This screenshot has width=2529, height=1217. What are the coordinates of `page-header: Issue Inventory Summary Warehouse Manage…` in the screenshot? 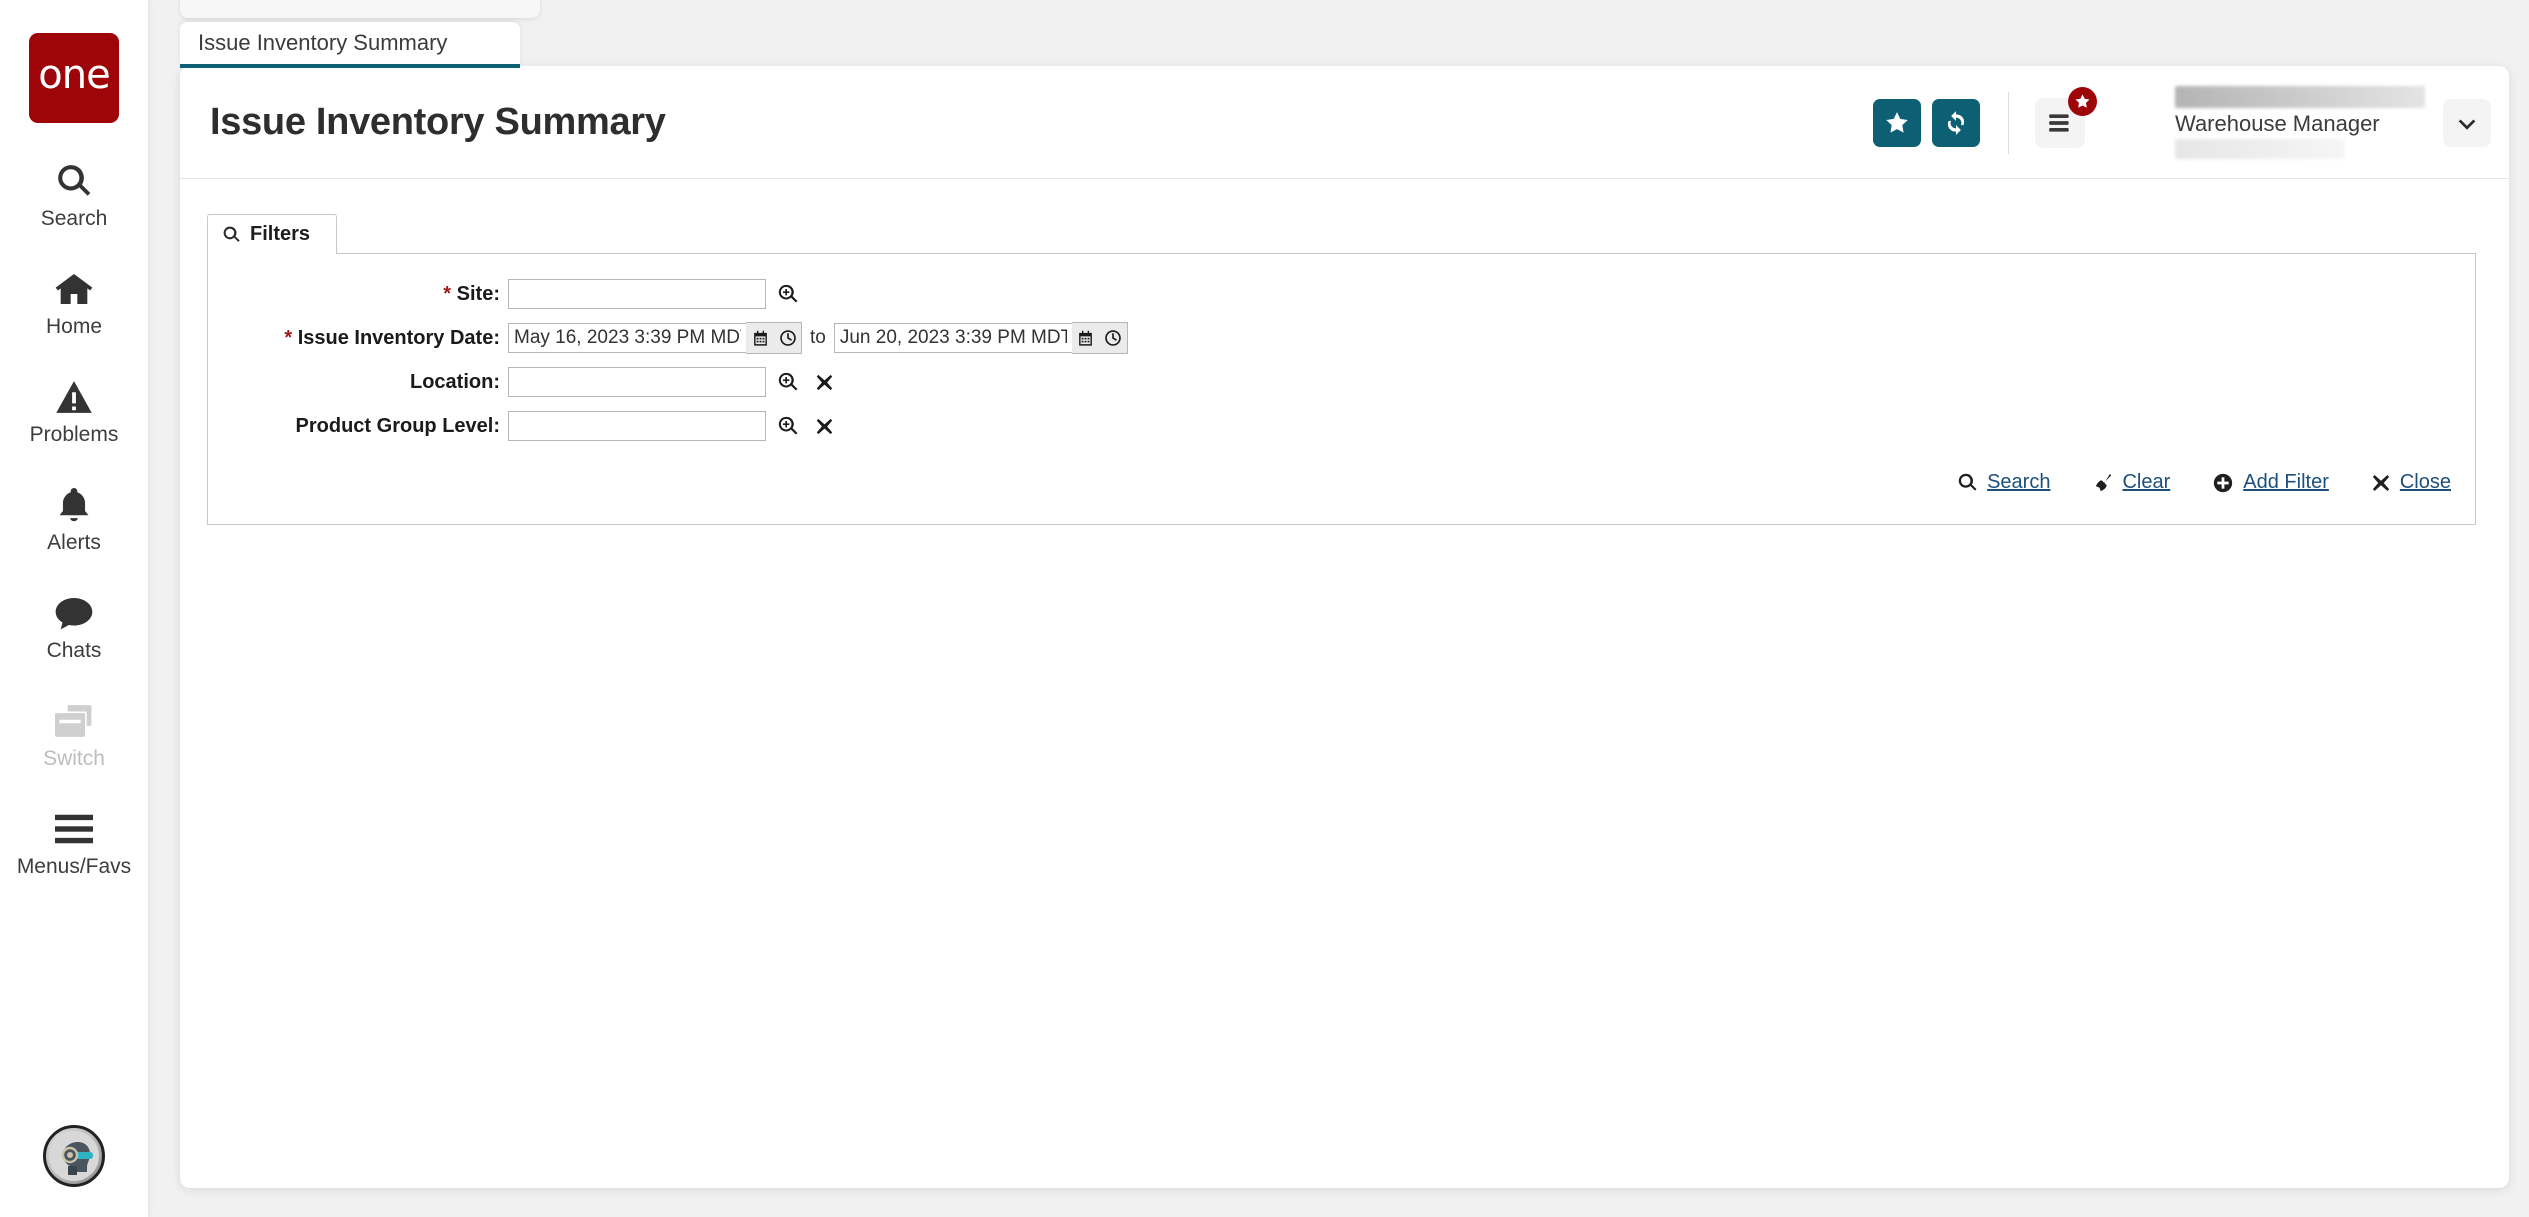 It's located at (1344, 122).